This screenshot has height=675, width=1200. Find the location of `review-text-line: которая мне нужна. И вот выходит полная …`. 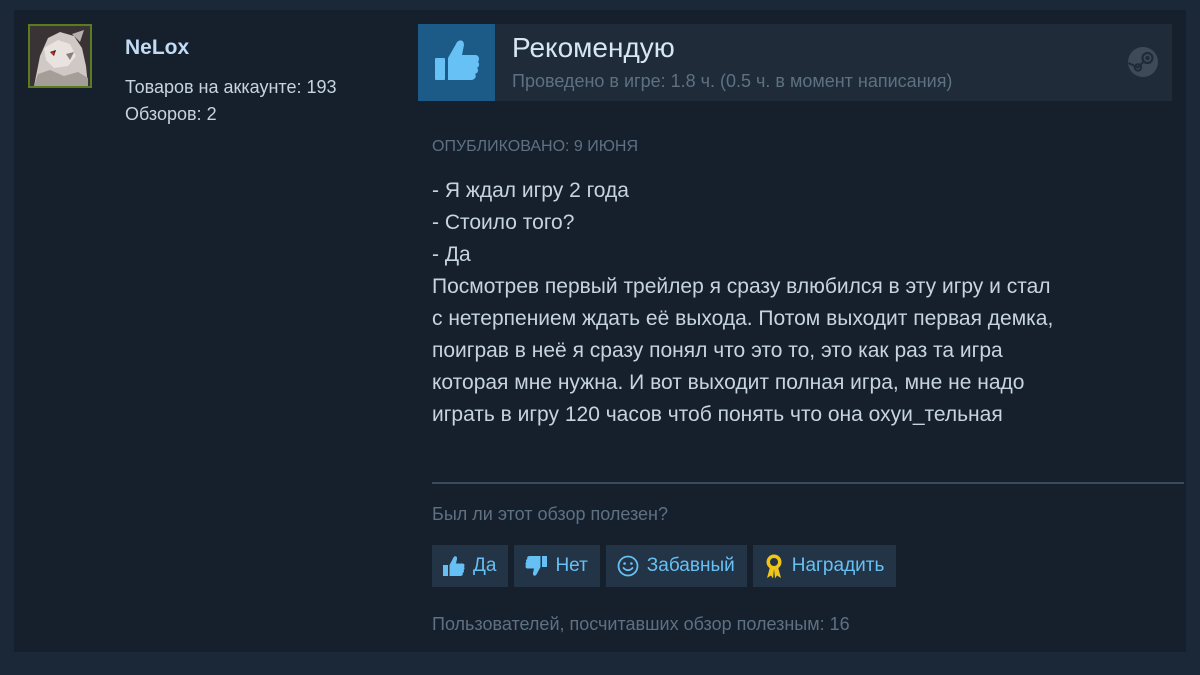

review-text-line: которая мне нужна. И вот выходит полная … is located at coordinates (728, 382).